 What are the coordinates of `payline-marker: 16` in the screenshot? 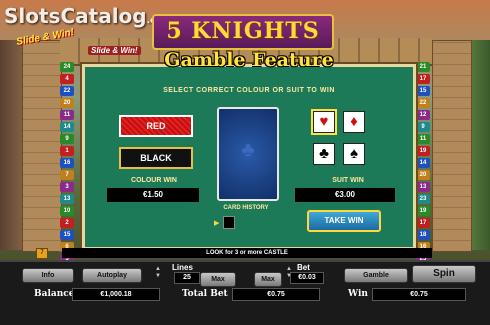 It's located at (67, 163).